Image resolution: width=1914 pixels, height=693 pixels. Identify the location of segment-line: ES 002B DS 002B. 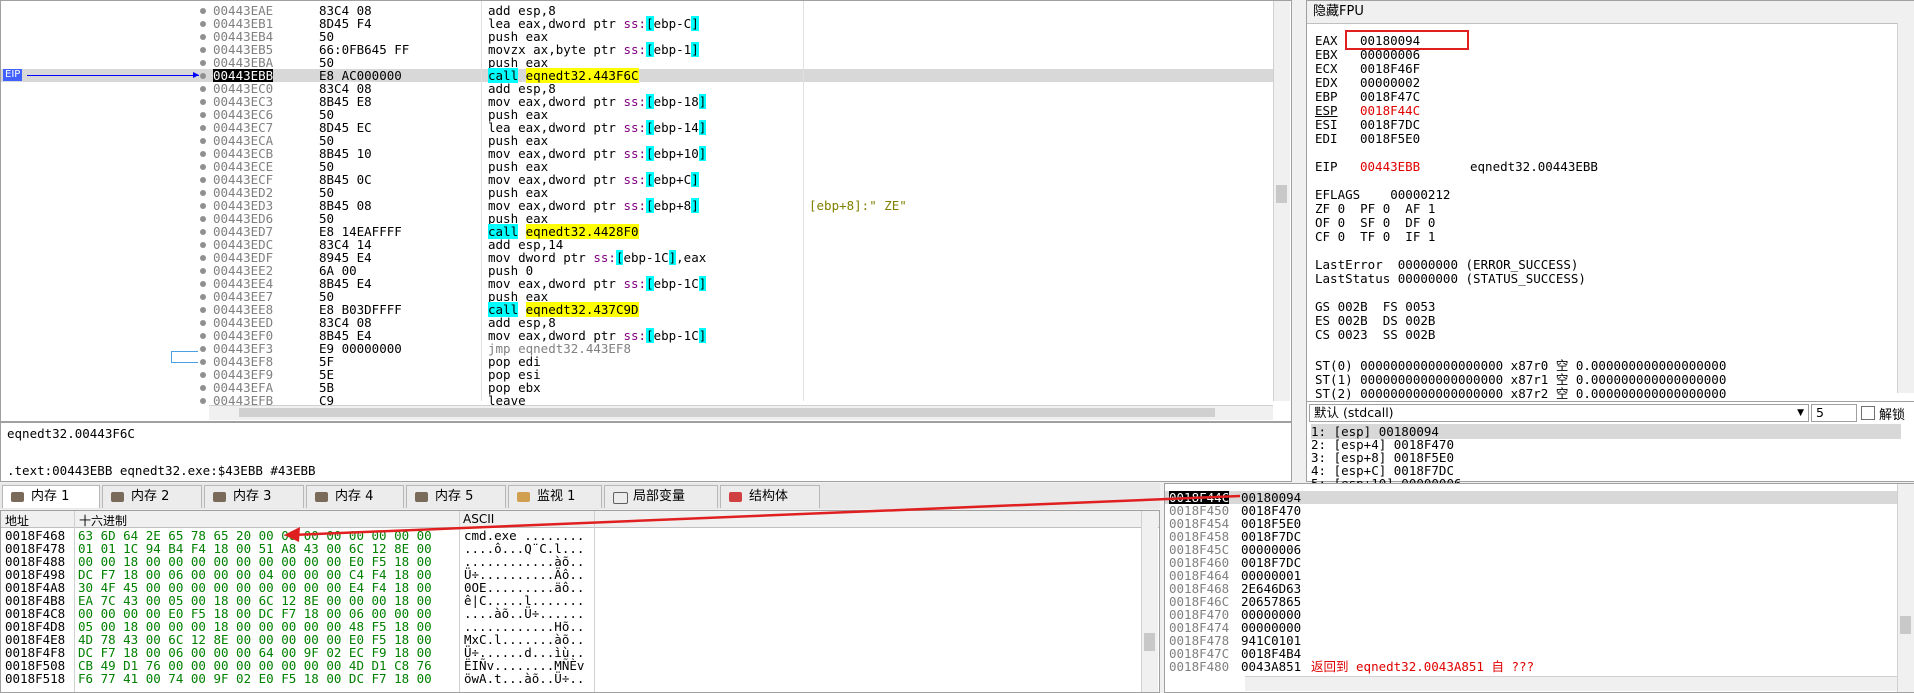
(1375, 320).